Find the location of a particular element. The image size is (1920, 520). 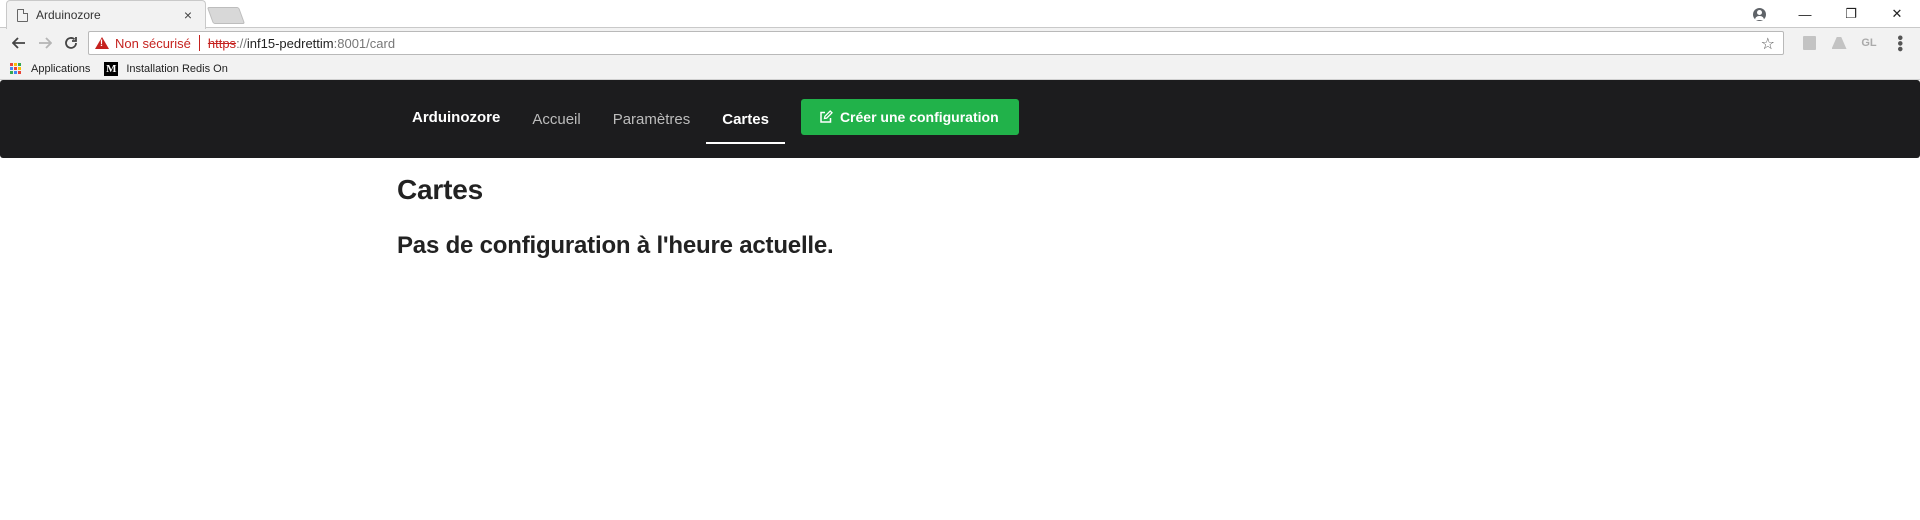

tab-close-icon: × is located at coordinates (188, 15).